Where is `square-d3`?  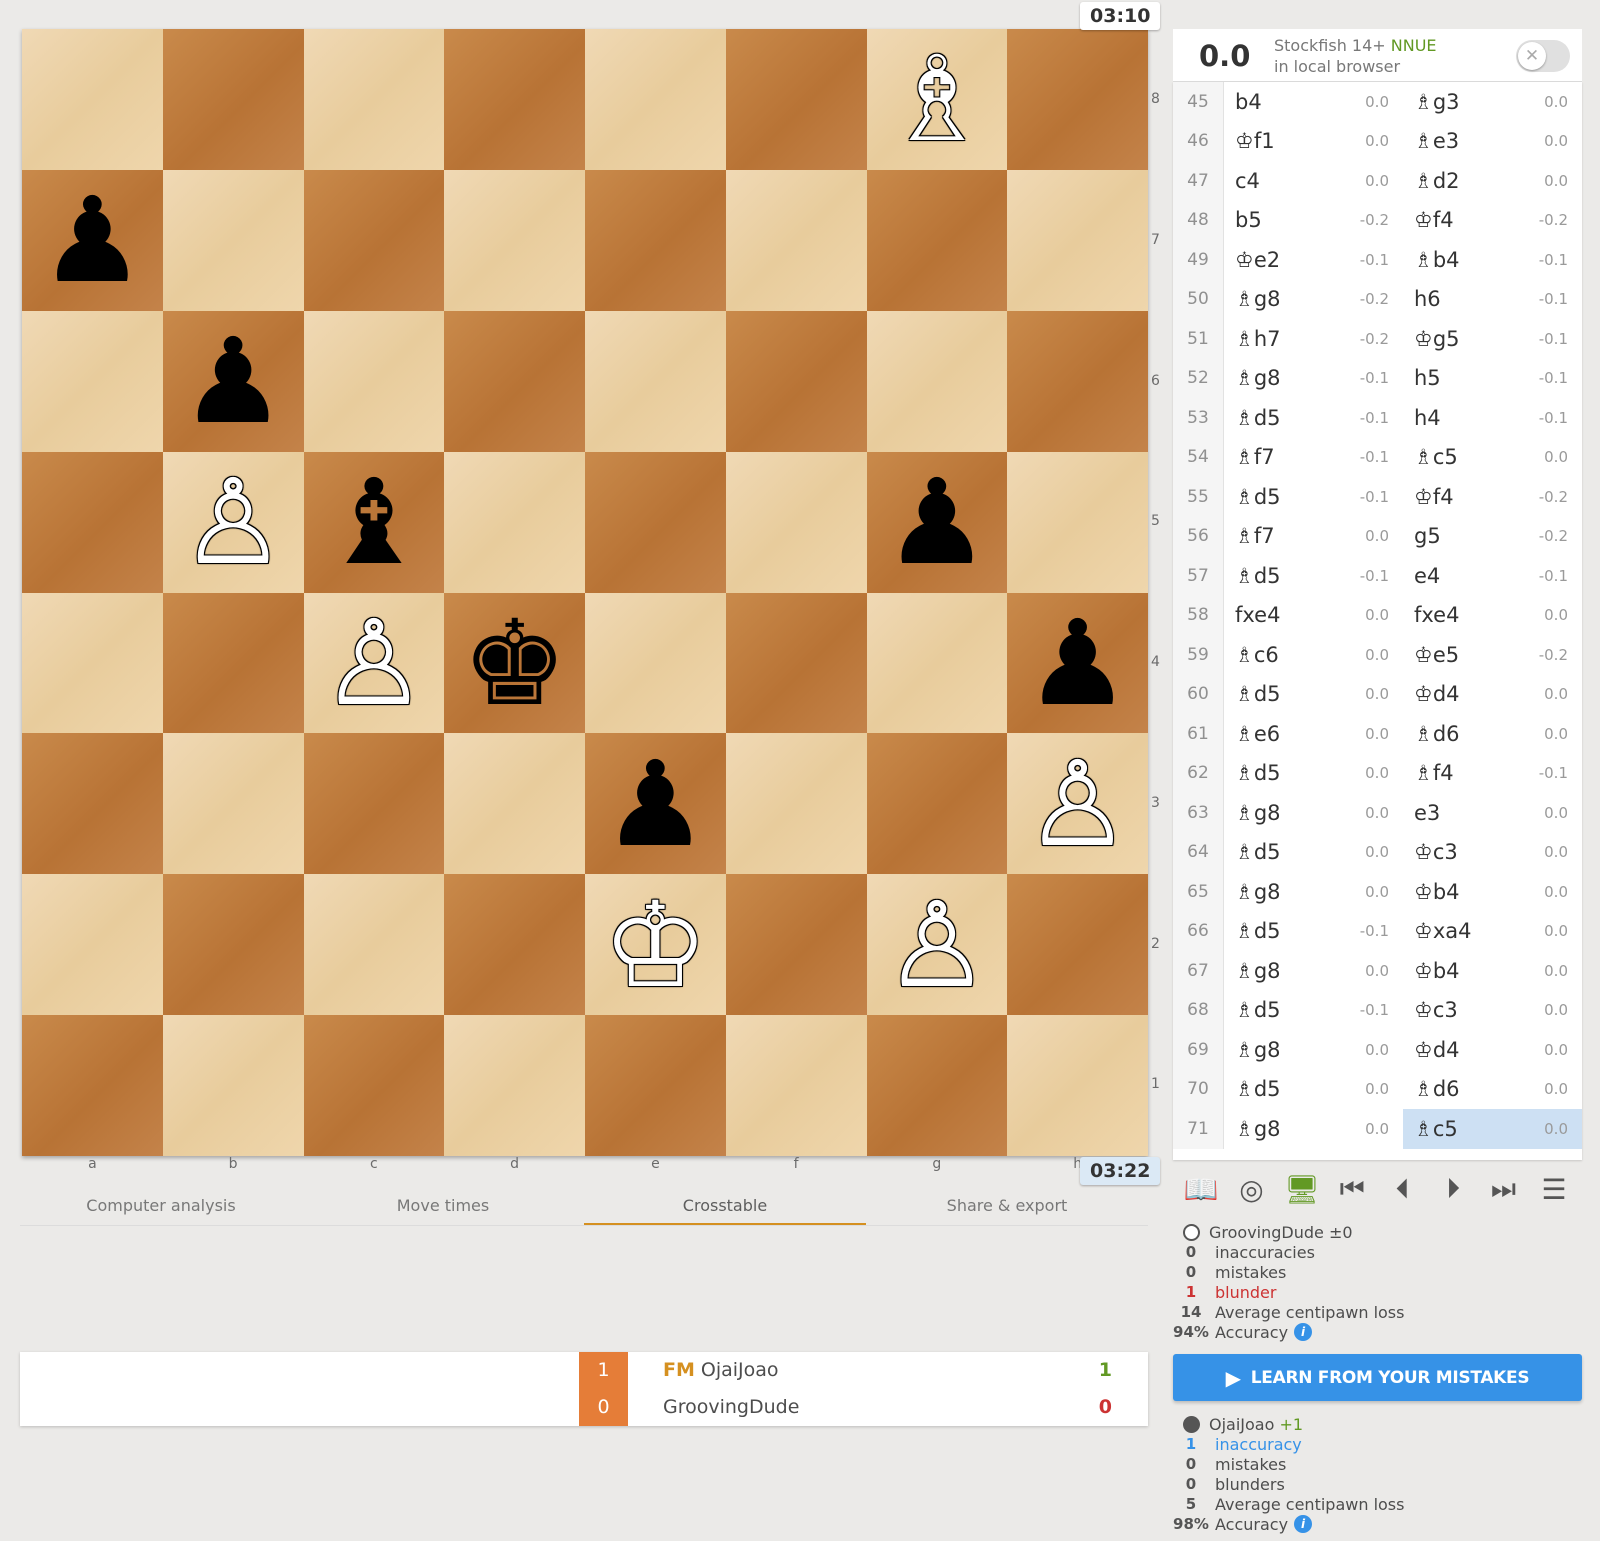 square-d3 is located at coordinates (514, 804).